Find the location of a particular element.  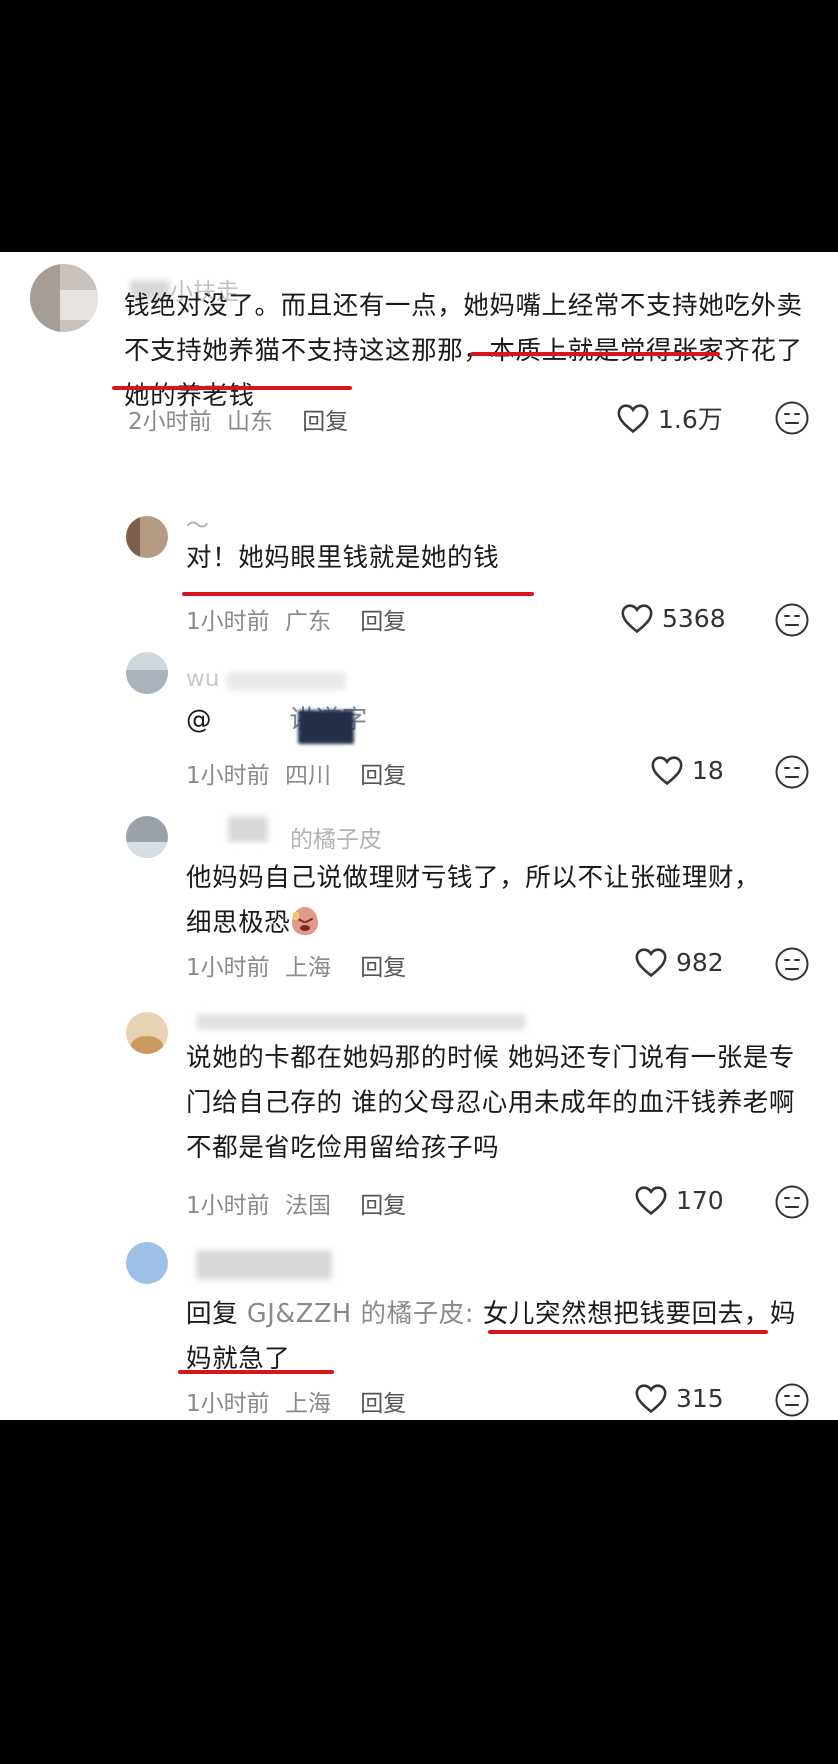

like-count: 1.6万 is located at coordinates (690, 419).